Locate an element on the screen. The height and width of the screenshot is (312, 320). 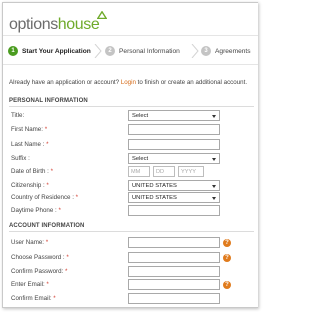
confirm-password-row: Confirm Password: * is located at coordinates (130, 272).